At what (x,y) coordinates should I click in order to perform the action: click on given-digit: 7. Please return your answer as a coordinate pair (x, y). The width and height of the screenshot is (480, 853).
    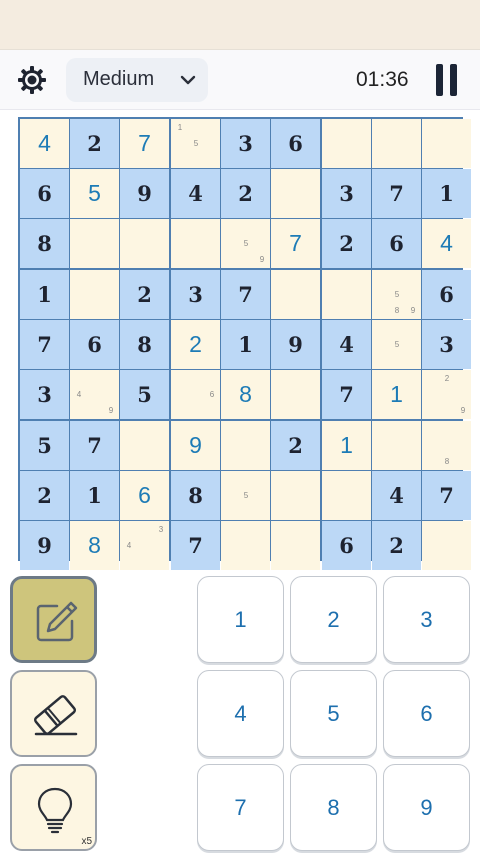
    Looking at the image, I should click on (396, 193).